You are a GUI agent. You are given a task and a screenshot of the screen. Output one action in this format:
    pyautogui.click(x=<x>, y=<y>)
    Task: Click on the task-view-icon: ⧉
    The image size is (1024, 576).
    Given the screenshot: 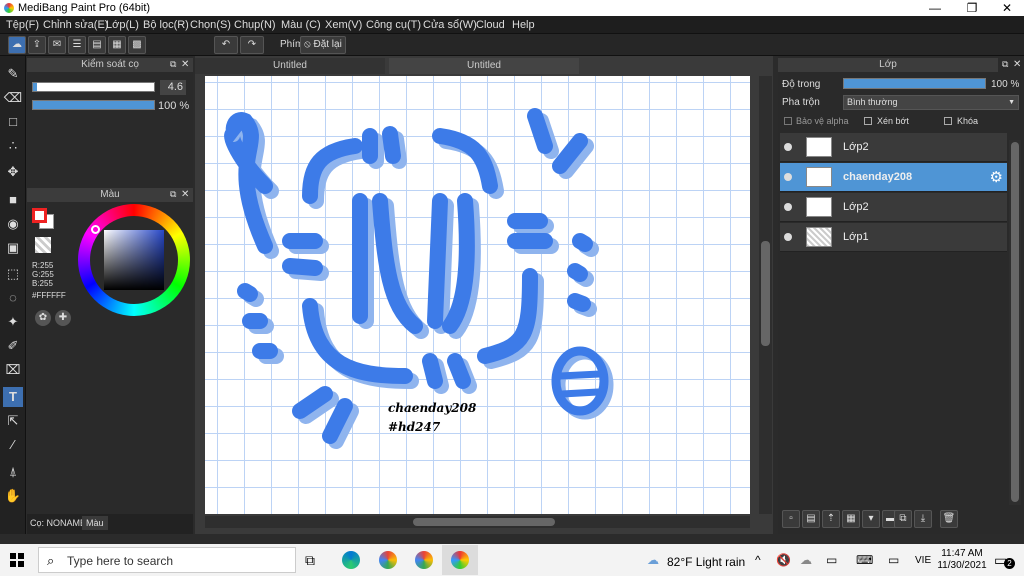 What is the action you would take?
    pyautogui.click(x=310, y=560)
    